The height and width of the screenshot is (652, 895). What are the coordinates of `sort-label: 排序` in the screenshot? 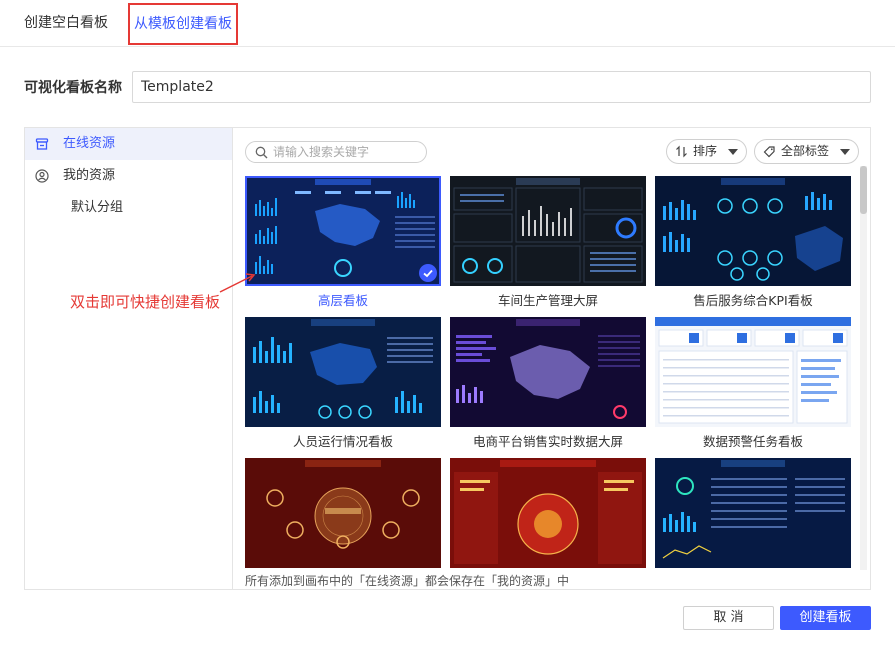 It's located at (705, 151).